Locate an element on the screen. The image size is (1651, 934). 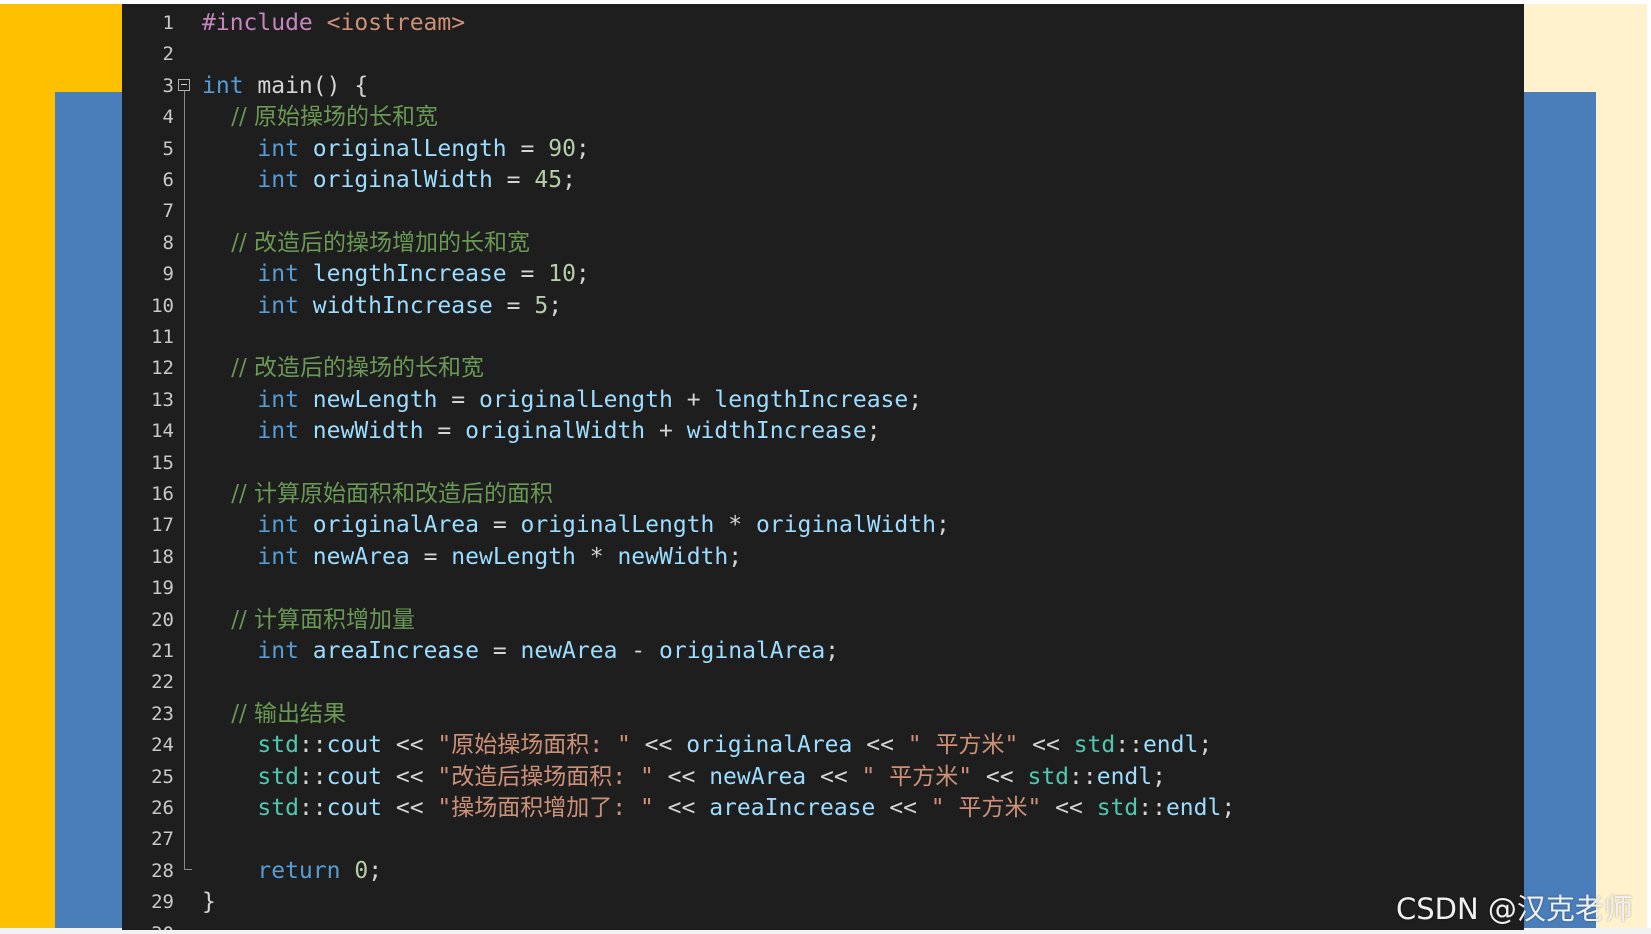
code-token: main() { is located at coordinates (306, 85).